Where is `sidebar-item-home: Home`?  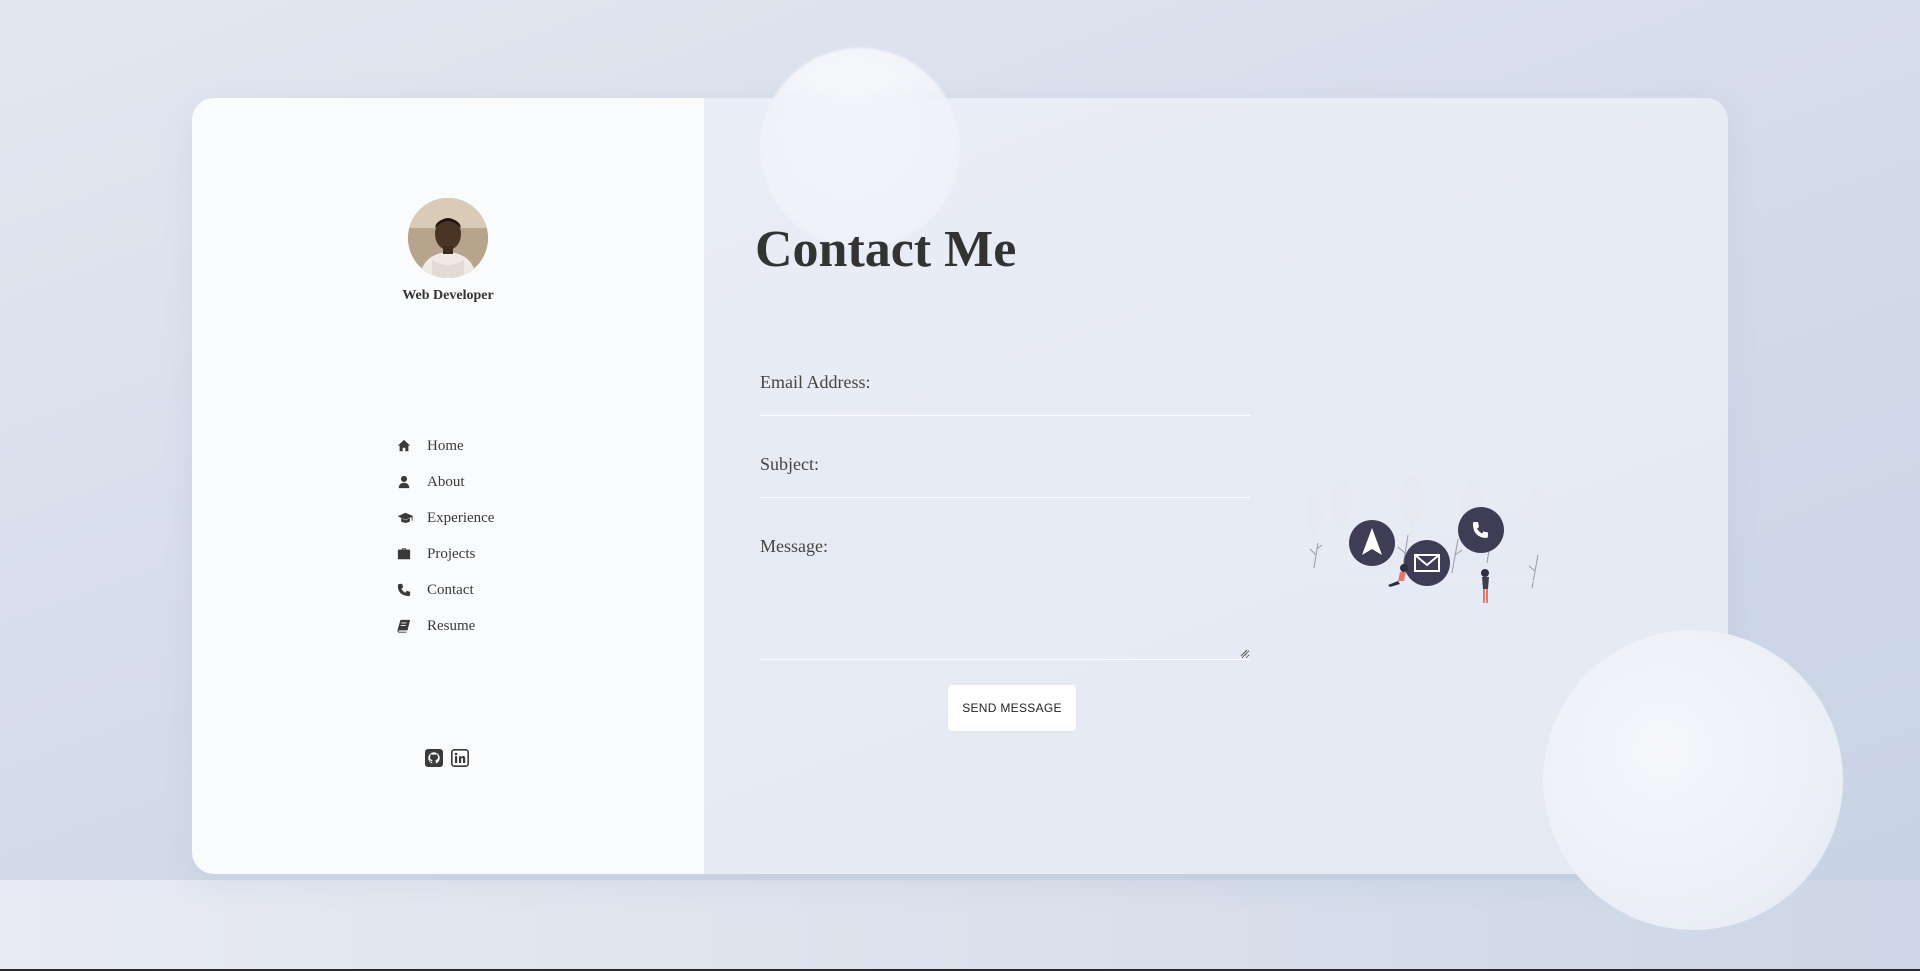 sidebar-item-home: Home is located at coordinates (445, 446).